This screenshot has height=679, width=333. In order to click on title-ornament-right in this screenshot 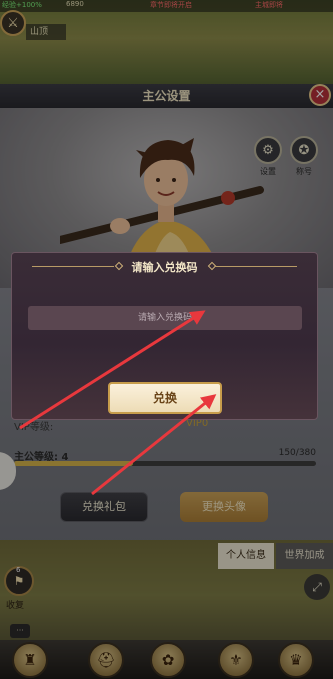, I will do `click(256, 266)`.